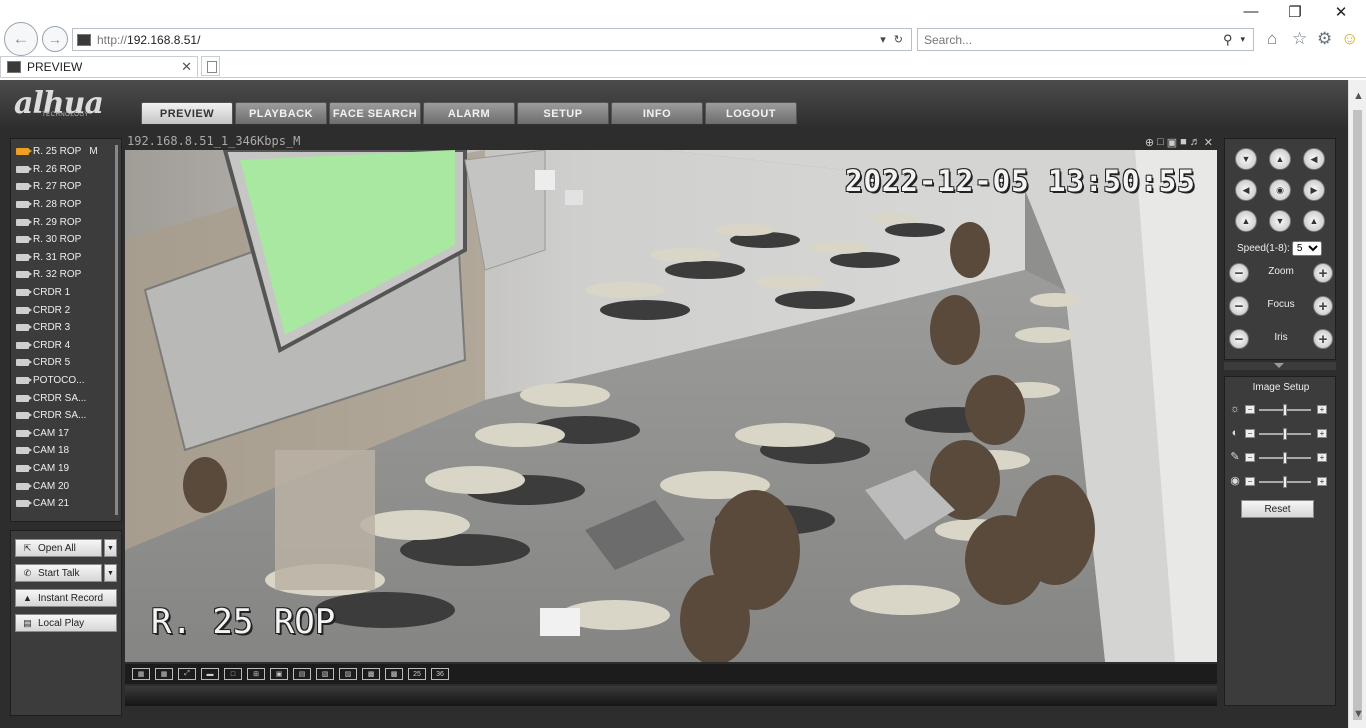  I want to click on camera-item: CAM 20, so click(63, 486).